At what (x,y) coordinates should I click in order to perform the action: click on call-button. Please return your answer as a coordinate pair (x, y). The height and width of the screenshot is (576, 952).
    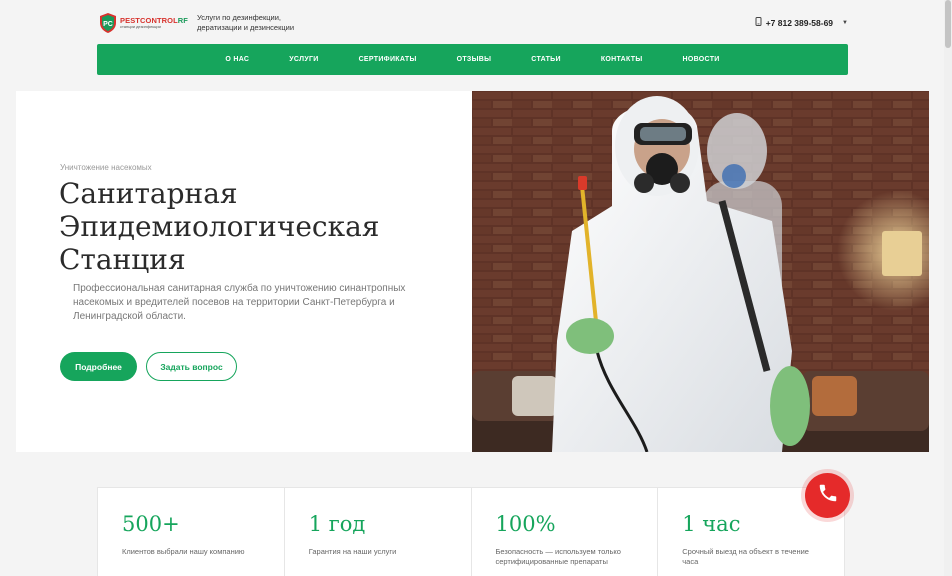
    Looking at the image, I should click on (827, 495).